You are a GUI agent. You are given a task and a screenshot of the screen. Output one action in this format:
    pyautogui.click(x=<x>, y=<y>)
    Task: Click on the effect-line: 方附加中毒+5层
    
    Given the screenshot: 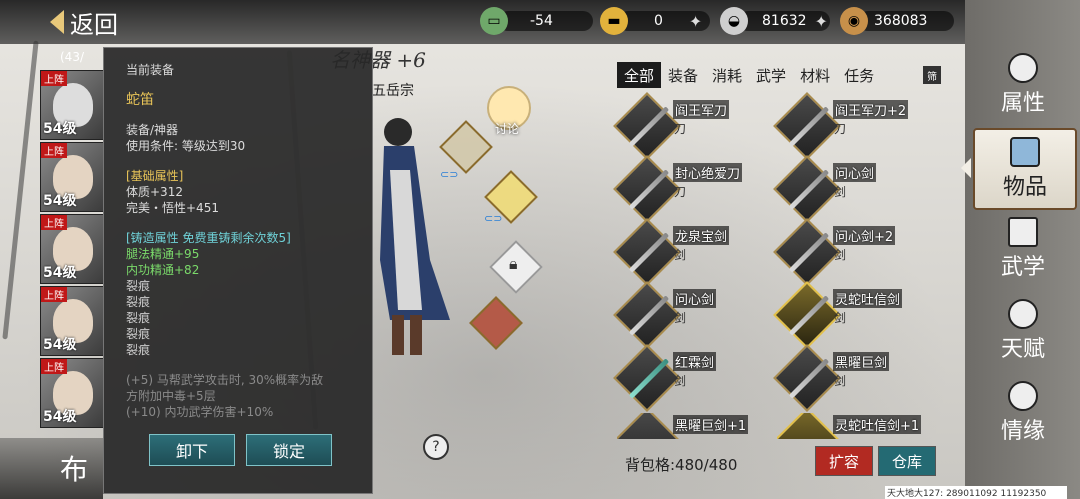 What is the action you would take?
    pyautogui.click(x=171, y=396)
    